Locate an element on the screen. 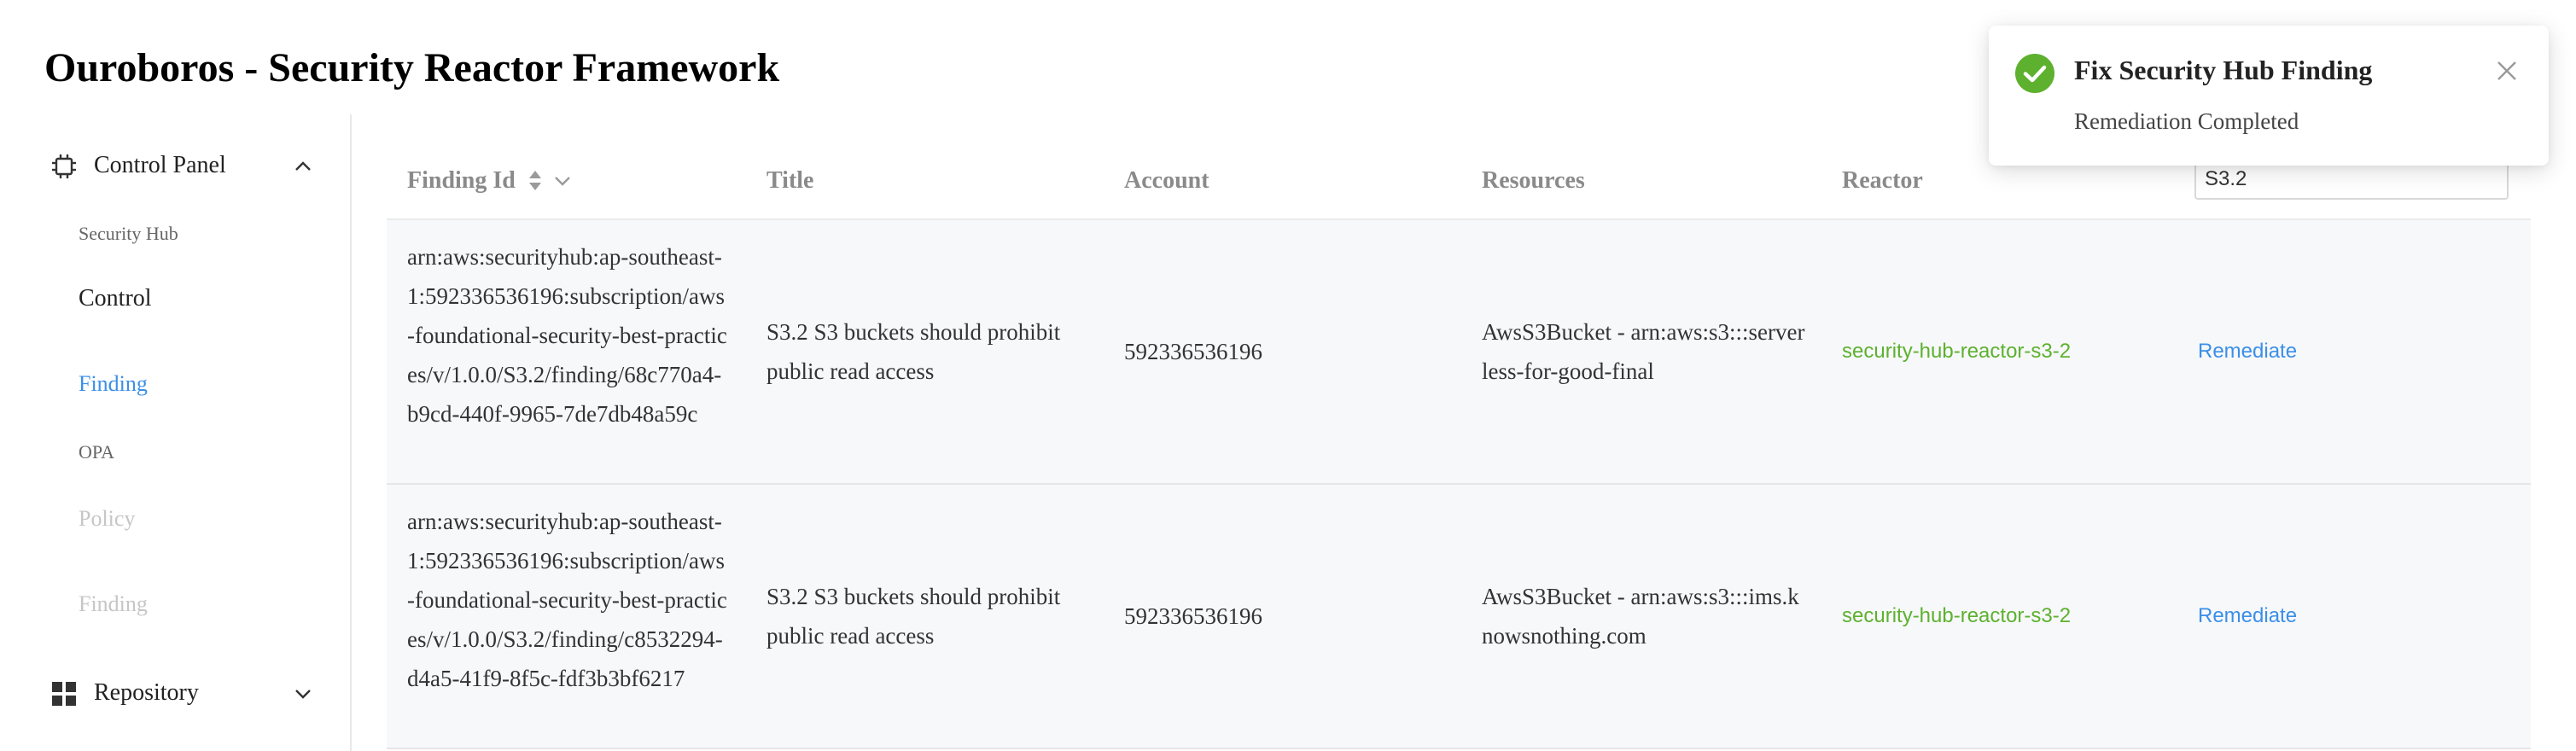  sidebar-group-repository: Repository is located at coordinates (175, 693).